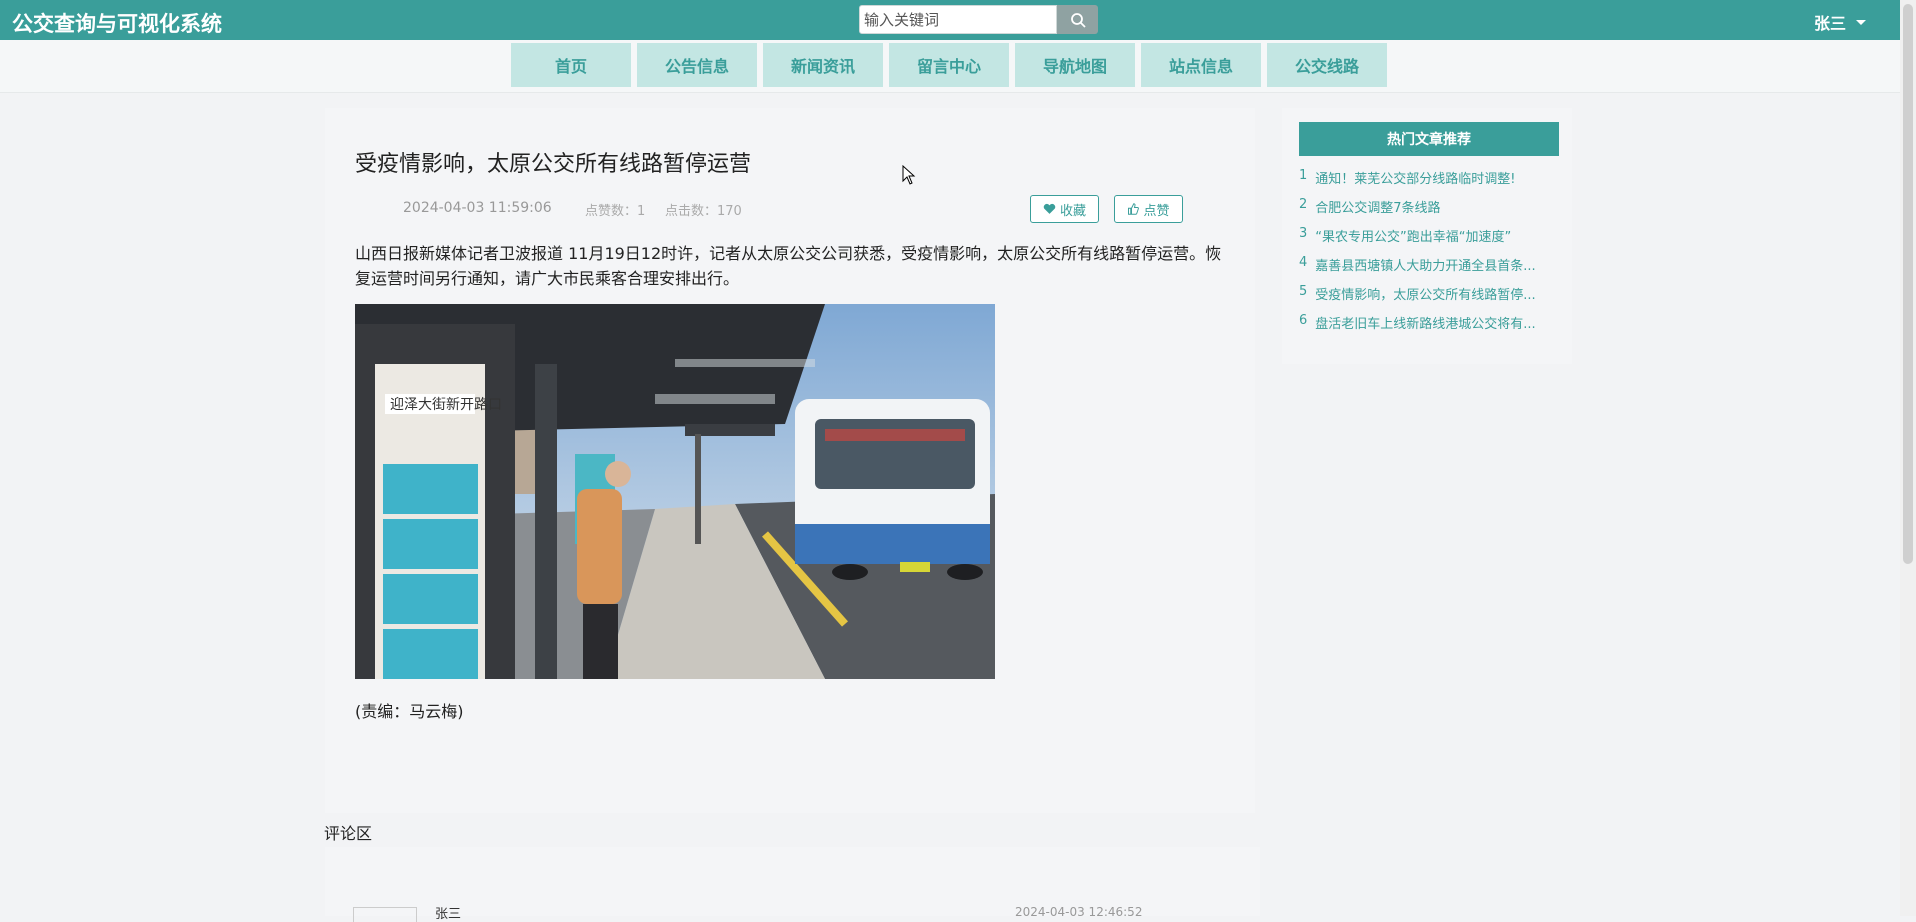  Describe the element at coordinates (1429, 139) in the screenshot. I see `hot-articles-header: 热门文章推荐` at that location.